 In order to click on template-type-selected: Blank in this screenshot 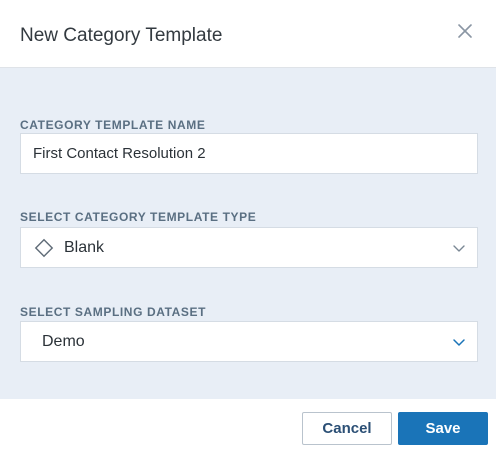, I will do `click(84, 247)`.